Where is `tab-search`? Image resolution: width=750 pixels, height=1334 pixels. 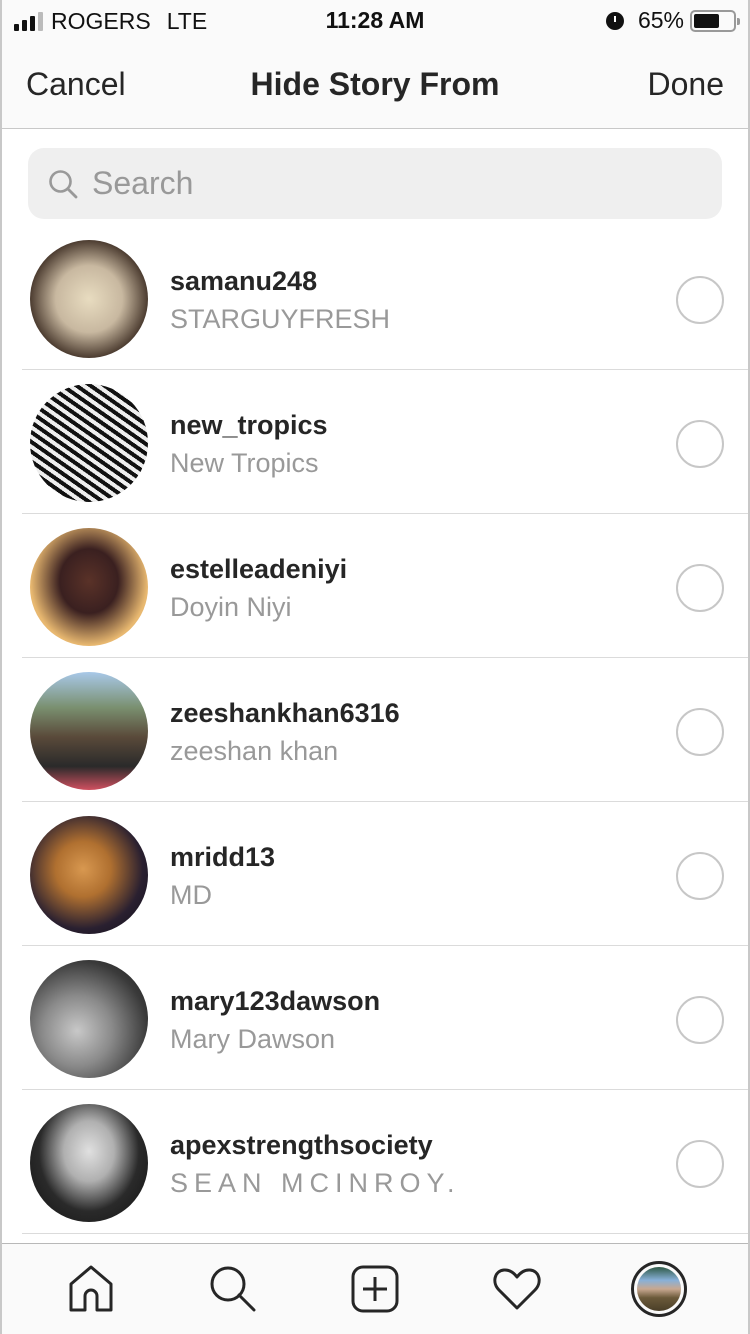
tab-search is located at coordinates (233, 1289).